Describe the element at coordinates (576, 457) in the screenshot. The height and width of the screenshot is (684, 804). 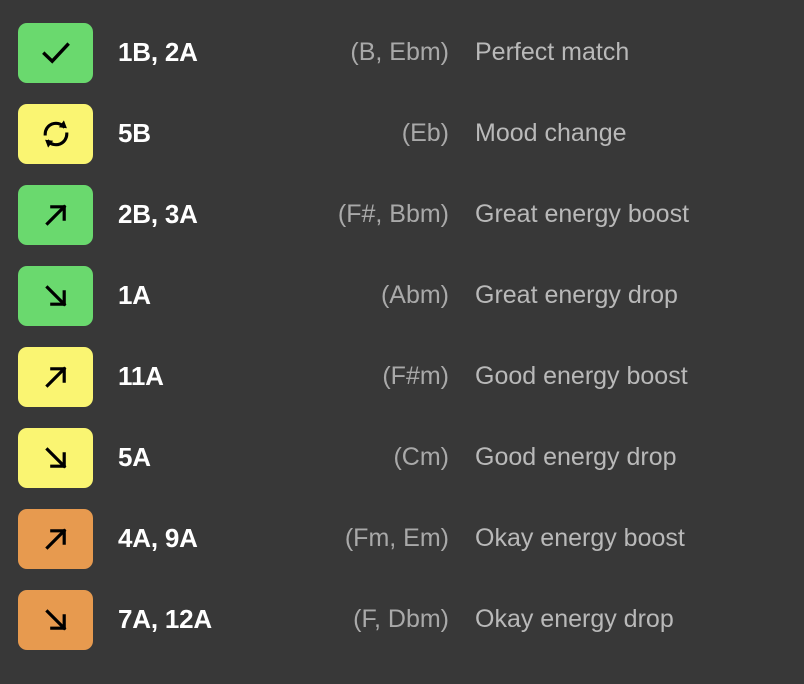
I see `transition-description: Good energy drop` at that location.